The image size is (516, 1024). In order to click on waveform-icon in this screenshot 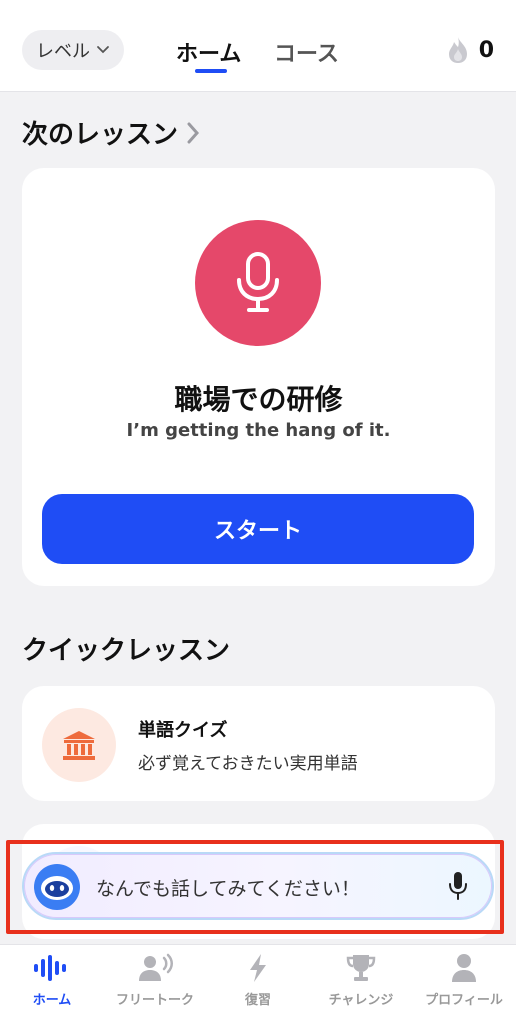, I will do `click(50, 968)`.